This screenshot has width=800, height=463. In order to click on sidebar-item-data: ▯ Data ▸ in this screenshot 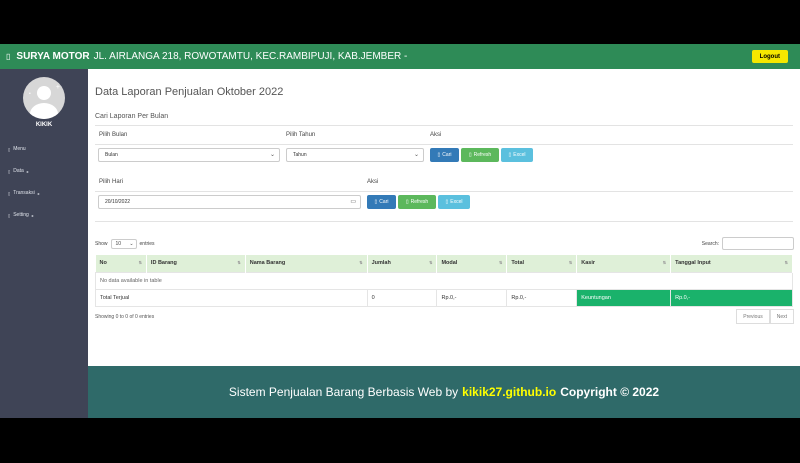, I will do `click(18, 171)`.